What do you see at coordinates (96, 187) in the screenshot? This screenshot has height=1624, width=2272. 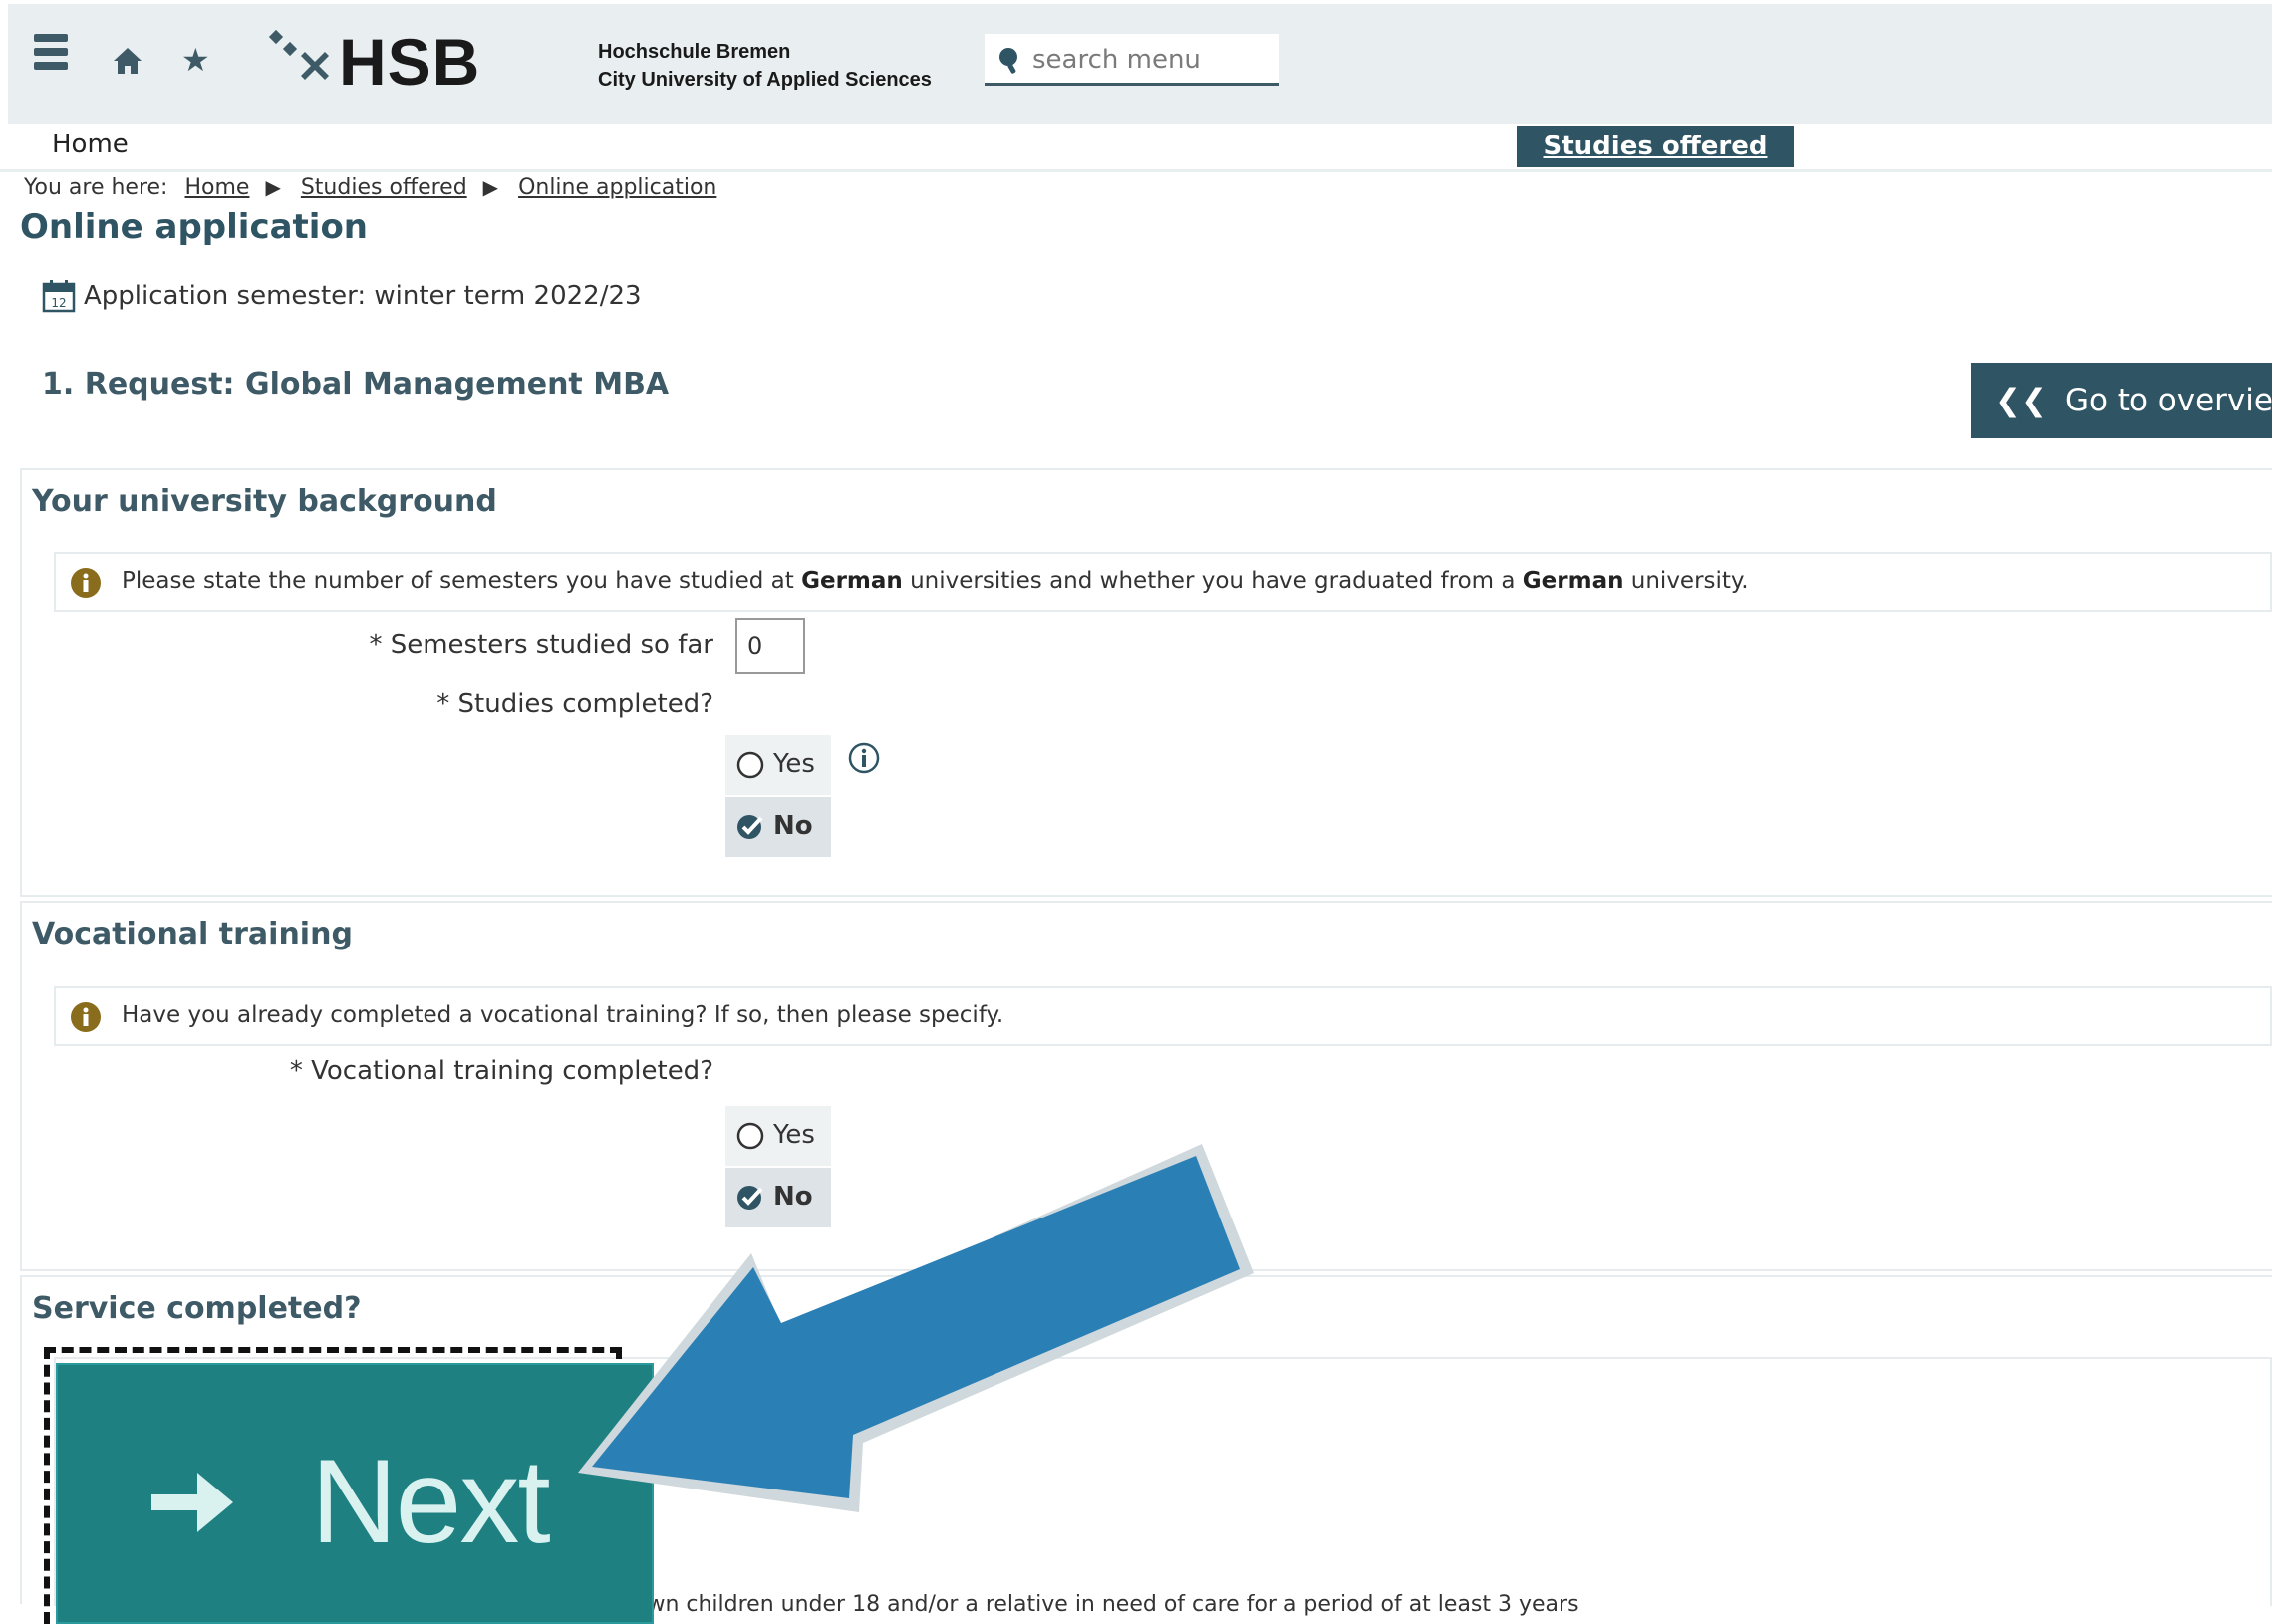 I see `breadcrumb-prefix: You are here:` at bounding box center [96, 187].